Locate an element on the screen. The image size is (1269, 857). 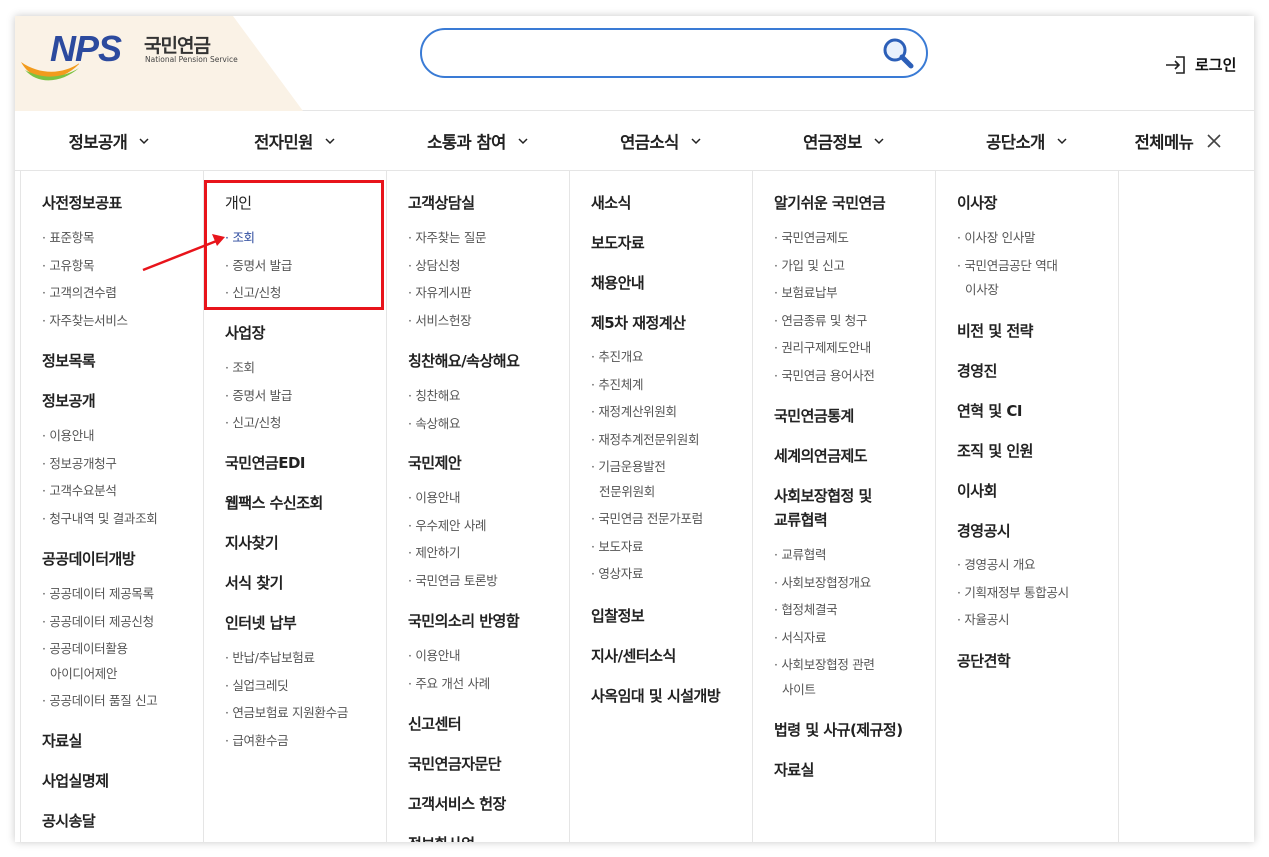
menu-heading: 새소식 is located at coordinates (611, 203).